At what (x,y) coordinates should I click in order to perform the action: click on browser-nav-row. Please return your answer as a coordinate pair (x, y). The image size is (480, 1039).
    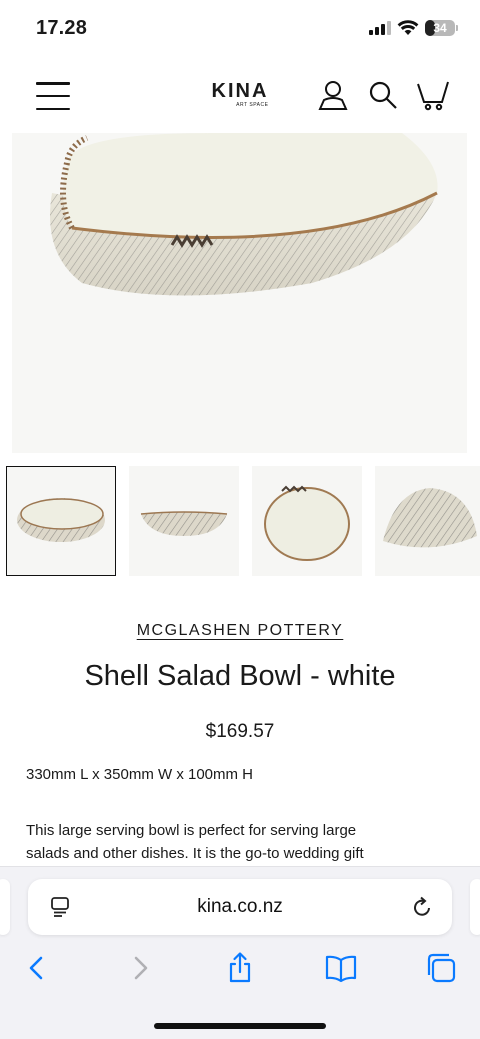
    Looking at the image, I should click on (240, 969).